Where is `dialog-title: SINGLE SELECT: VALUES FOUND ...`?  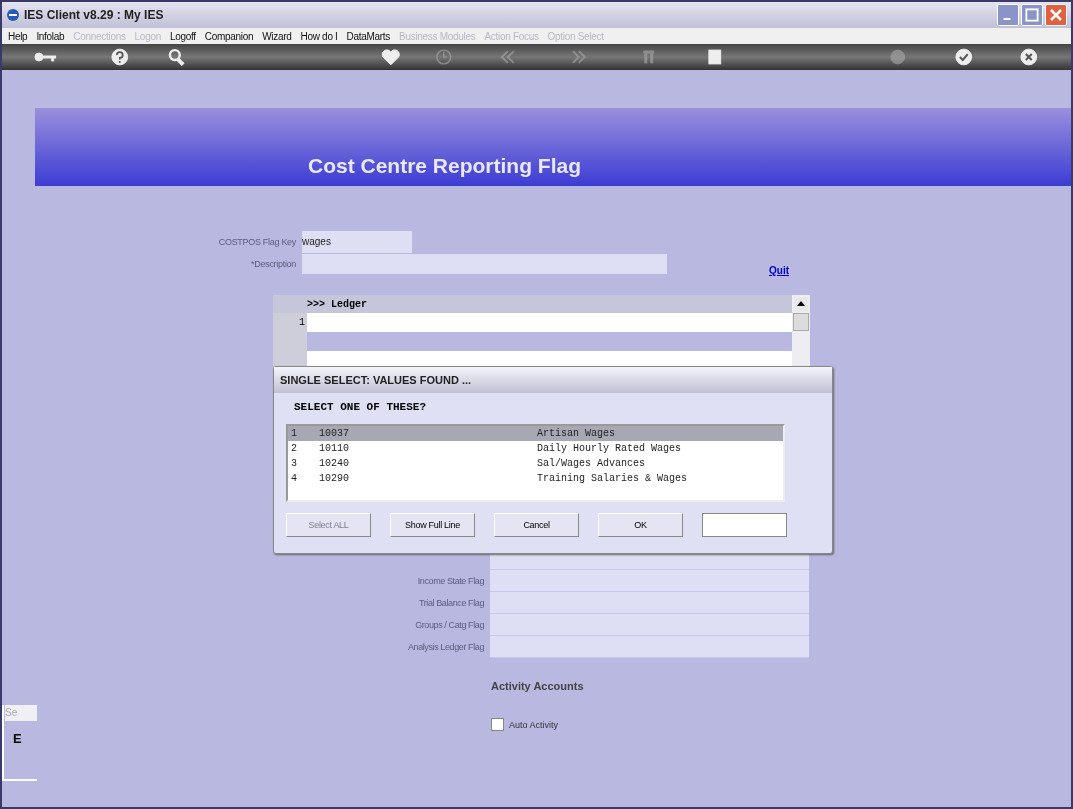 dialog-title: SINGLE SELECT: VALUES FOUND ... is located at coordinates (553, 380).